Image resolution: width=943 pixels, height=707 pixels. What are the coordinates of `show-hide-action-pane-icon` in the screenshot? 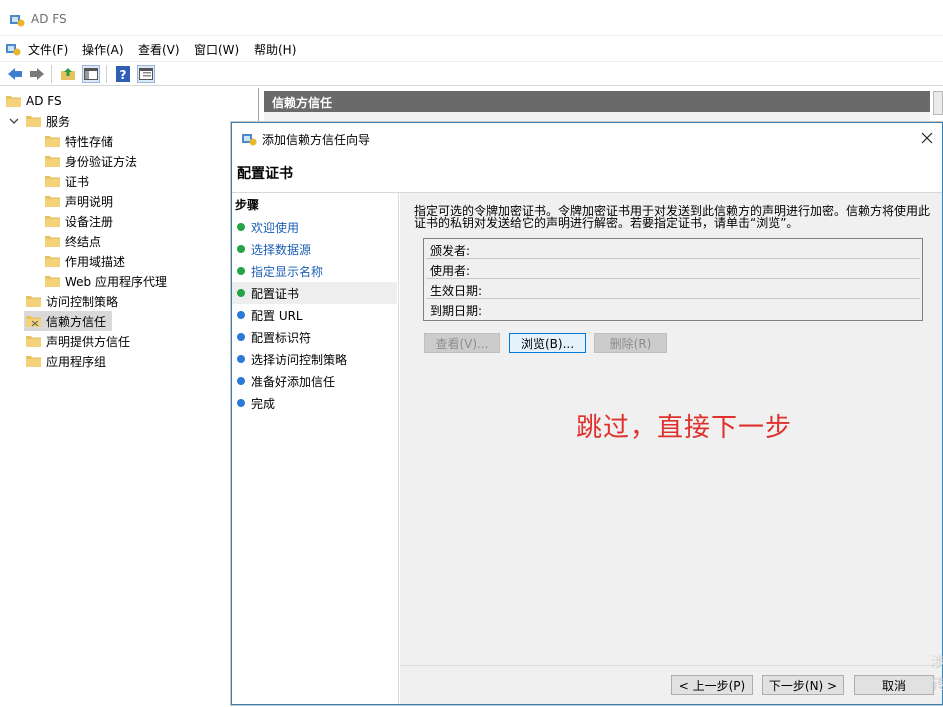 It's located at (146, 74).